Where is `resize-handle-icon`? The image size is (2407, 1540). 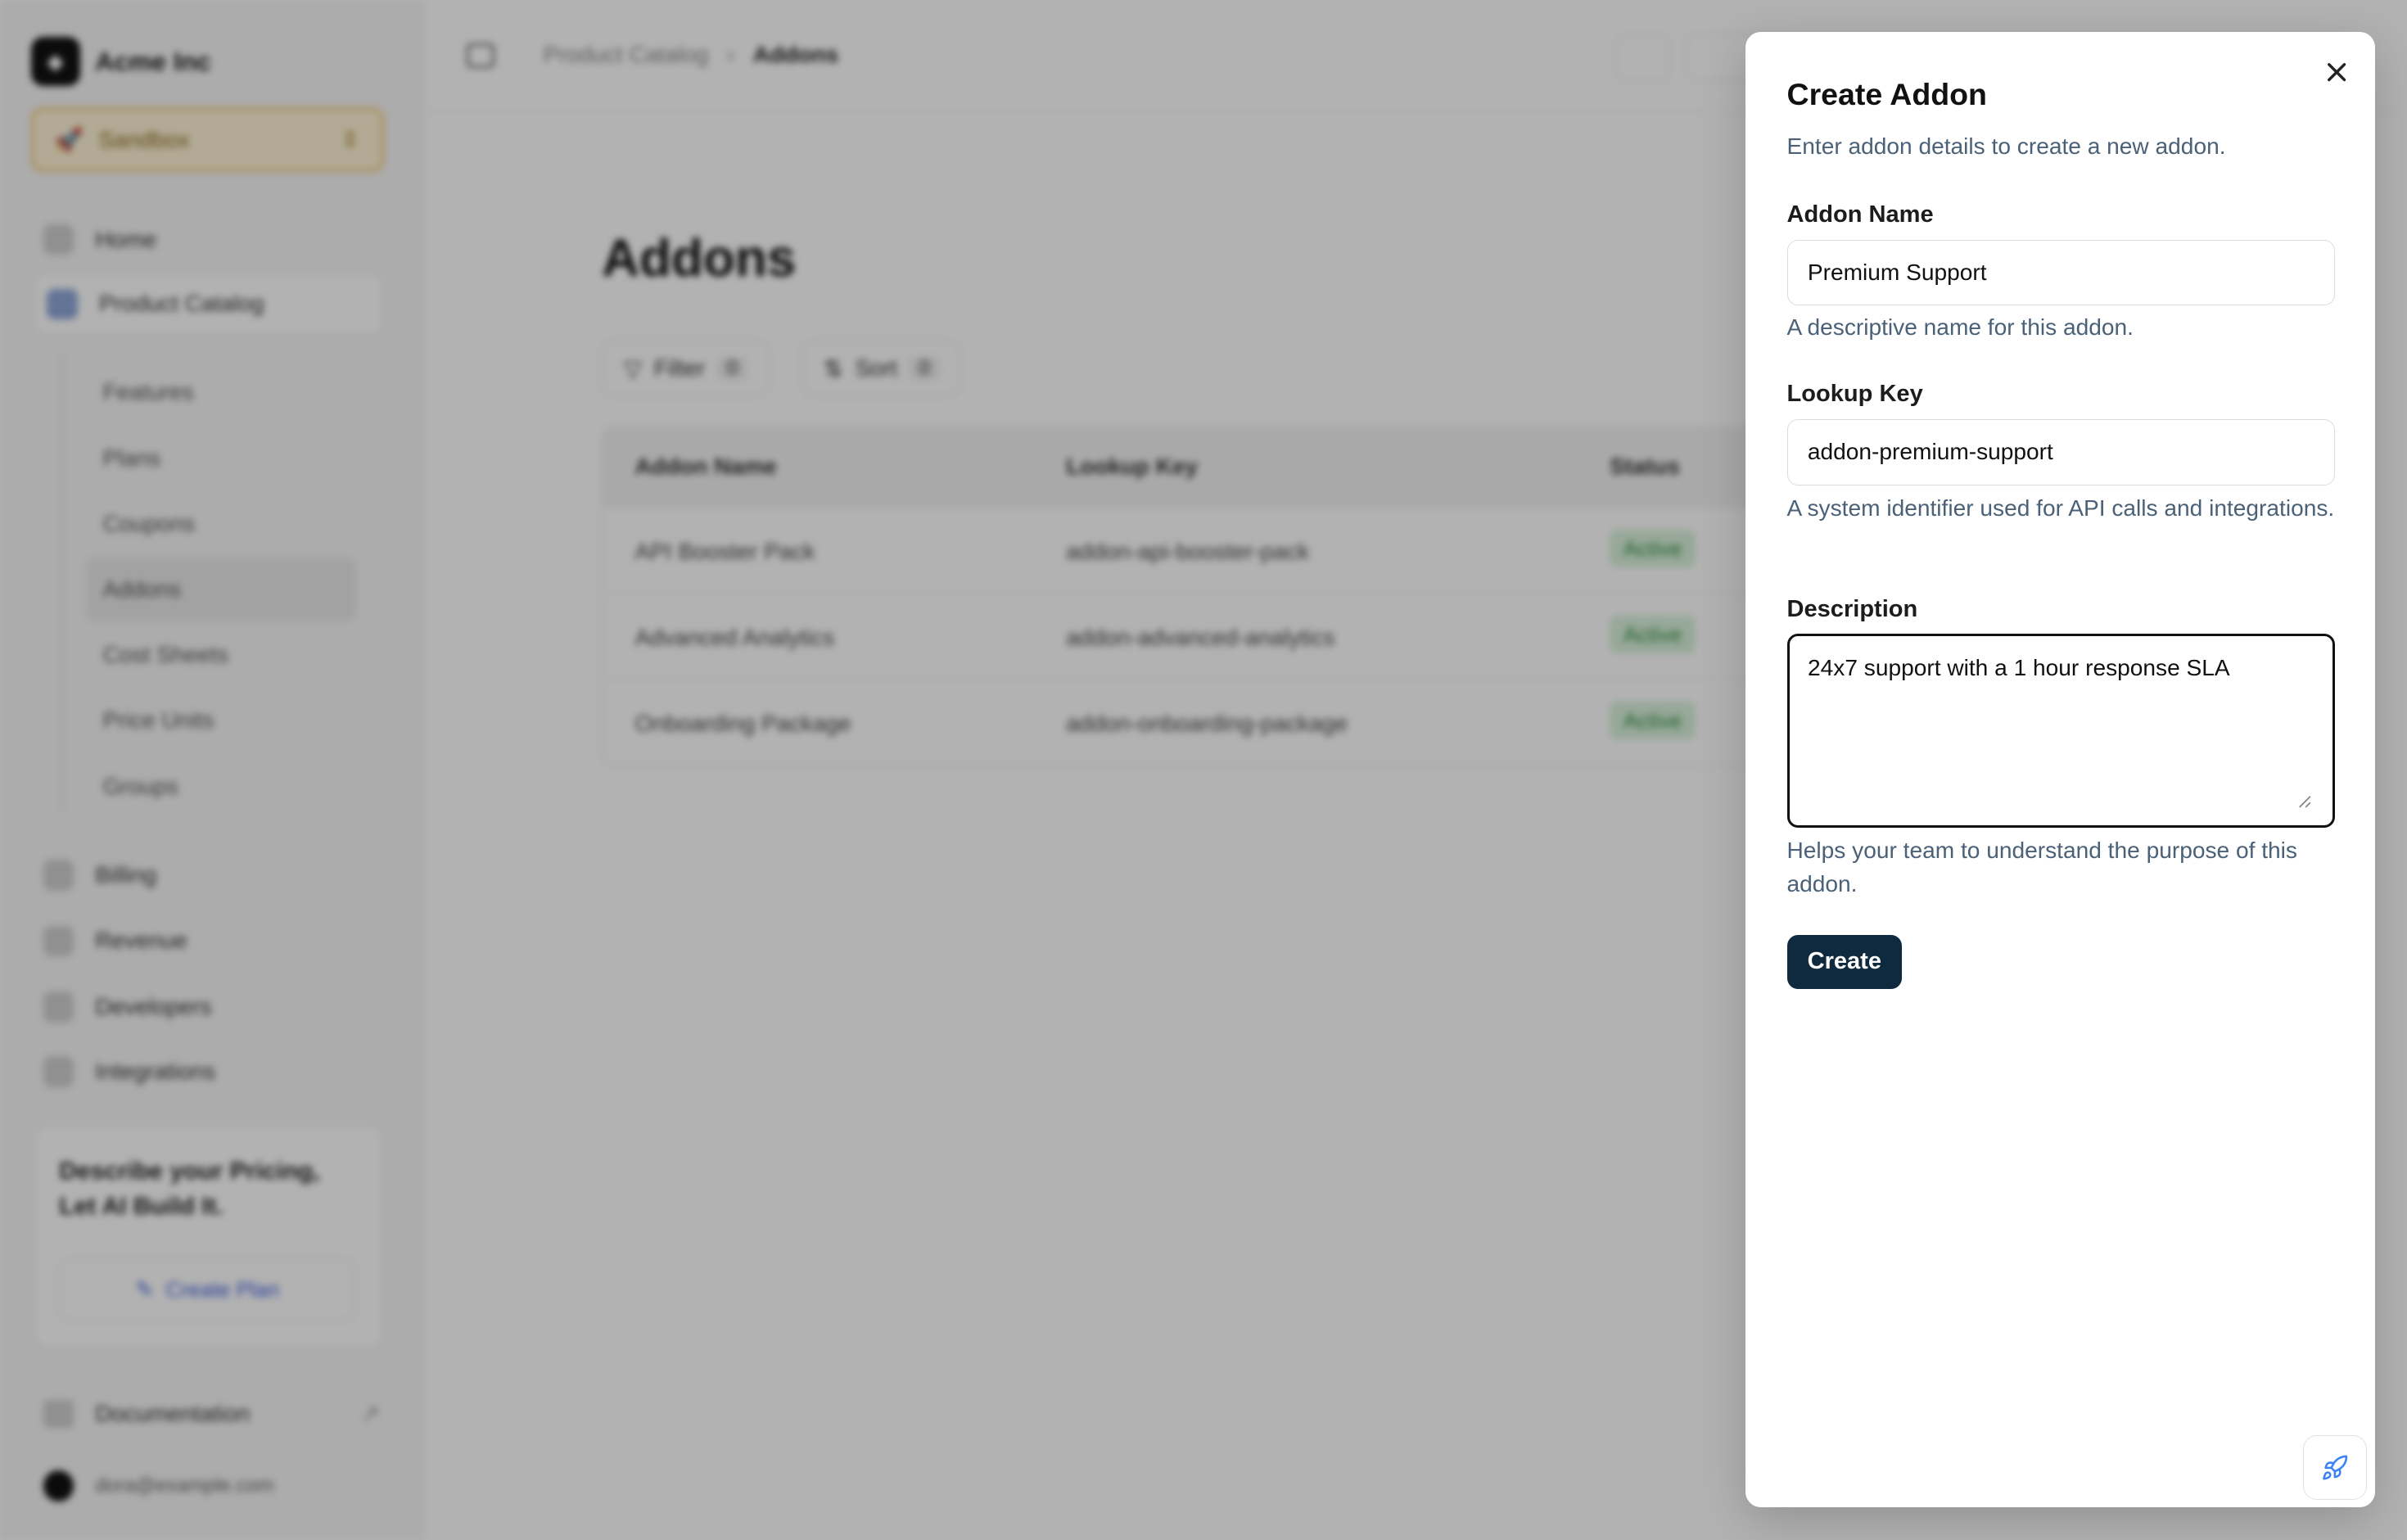 resize-handle-icon is located at coordinates (2304, 801).